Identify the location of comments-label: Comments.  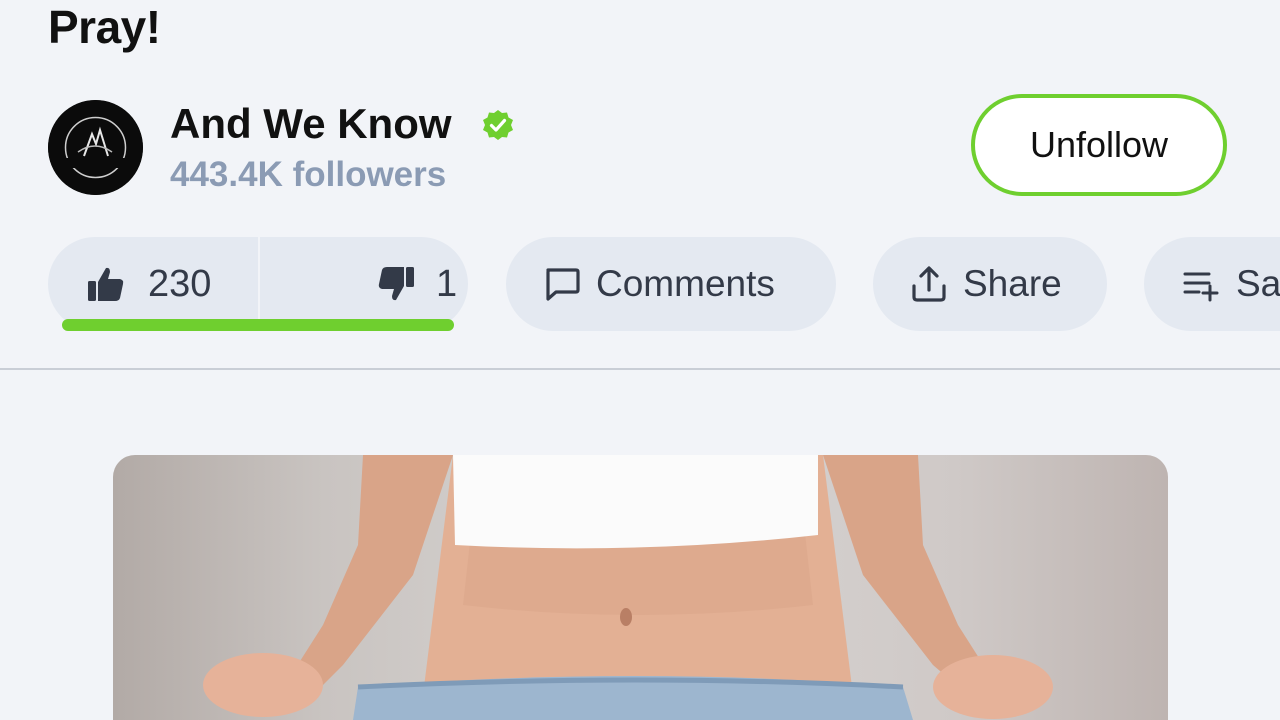
(685, 283).